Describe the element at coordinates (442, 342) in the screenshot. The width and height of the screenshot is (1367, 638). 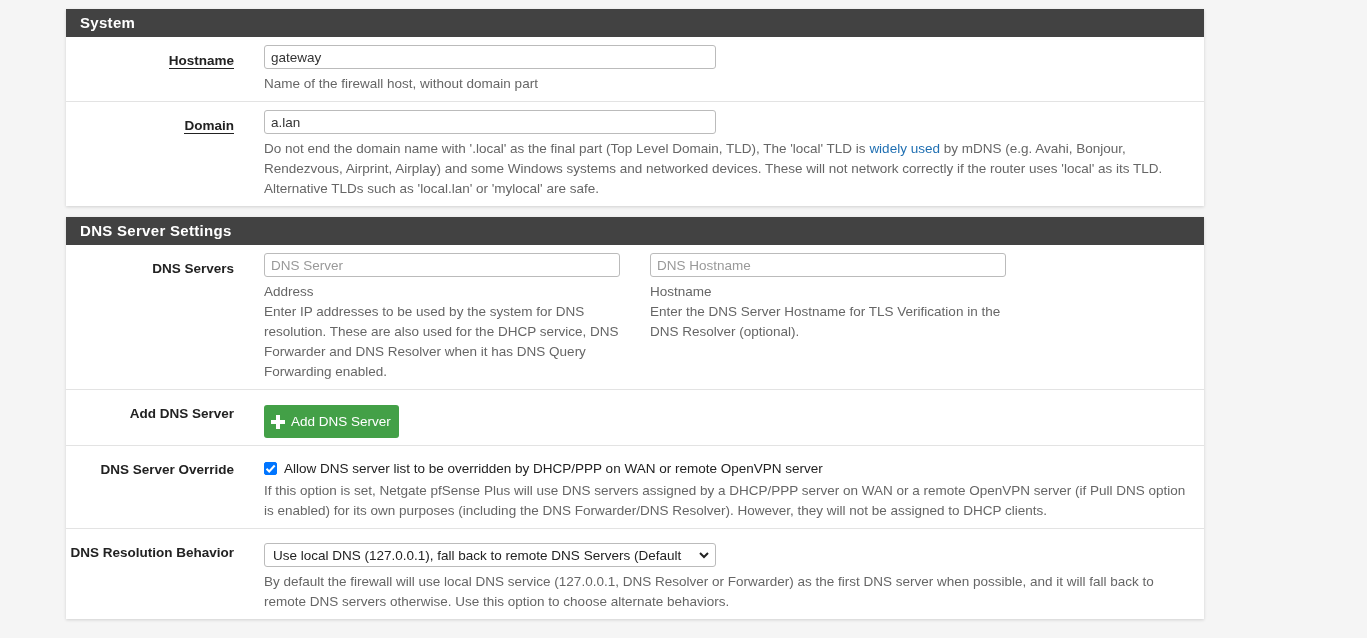
I see `help-text: Enter IP addresses to be used by the system for DNS resolution. These are also used for the DHCP service, DNS Forwarder and DNS Resolver when it has DNS Query Forwarding enabled.` at that location.